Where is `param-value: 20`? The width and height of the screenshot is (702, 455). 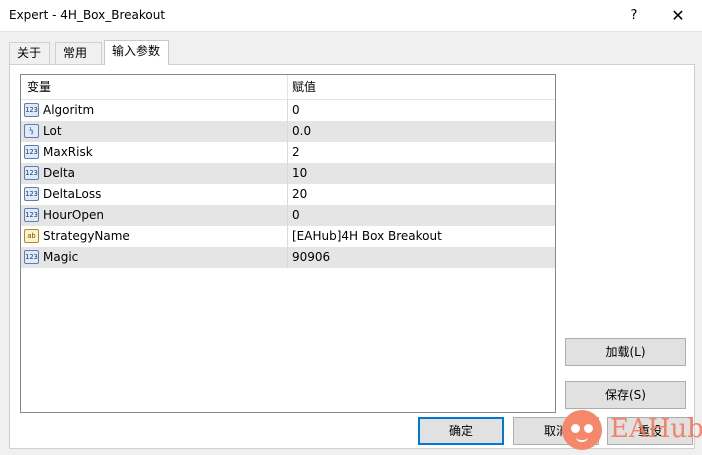
param-value: 20 is located at coordinates (421, 194).